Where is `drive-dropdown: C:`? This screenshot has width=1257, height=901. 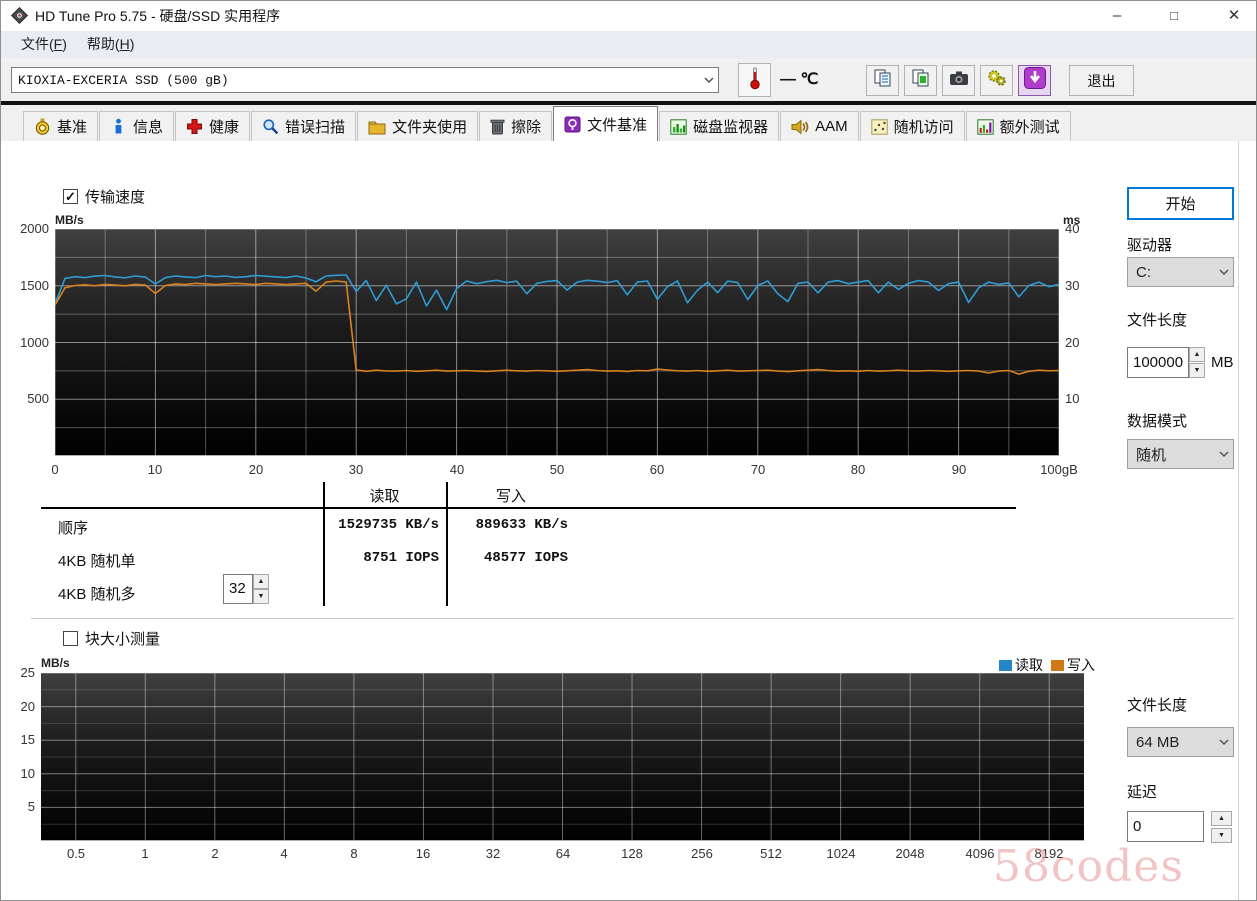
drive-dropdown: C: is located at coordinates (1180, 272).